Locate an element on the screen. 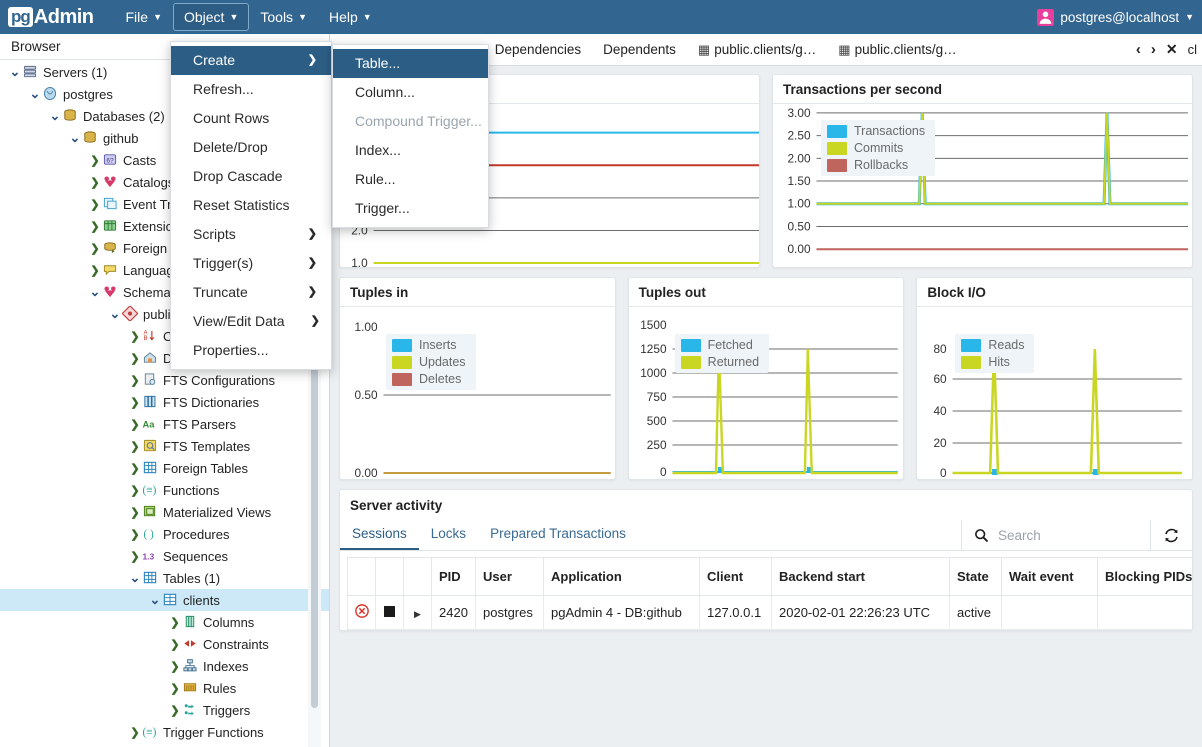 This screenshot has height=747, width=1202. tree-item-rules: ❯ Rules is located at coordinates (164, 688).